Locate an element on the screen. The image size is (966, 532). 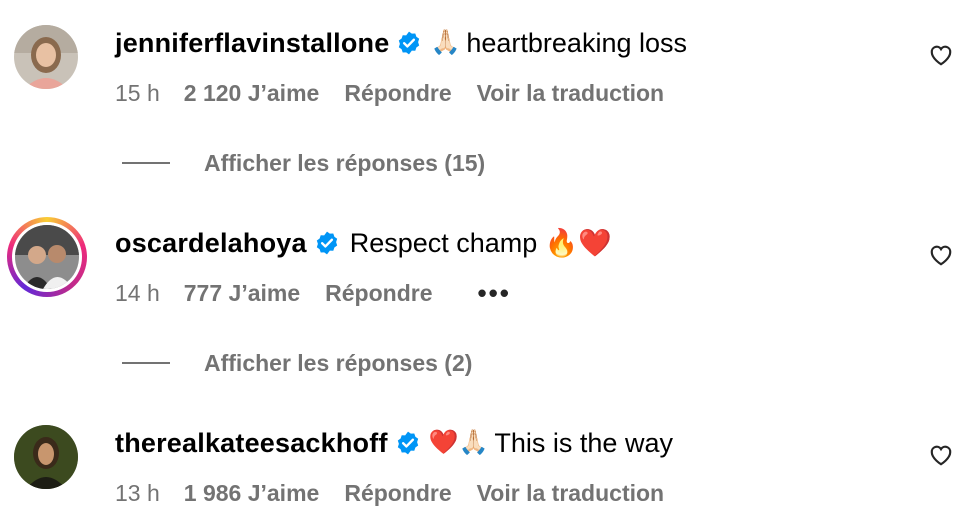
comment-emoji: ❤️🙏🏻 is located at coordinates (458, 442).